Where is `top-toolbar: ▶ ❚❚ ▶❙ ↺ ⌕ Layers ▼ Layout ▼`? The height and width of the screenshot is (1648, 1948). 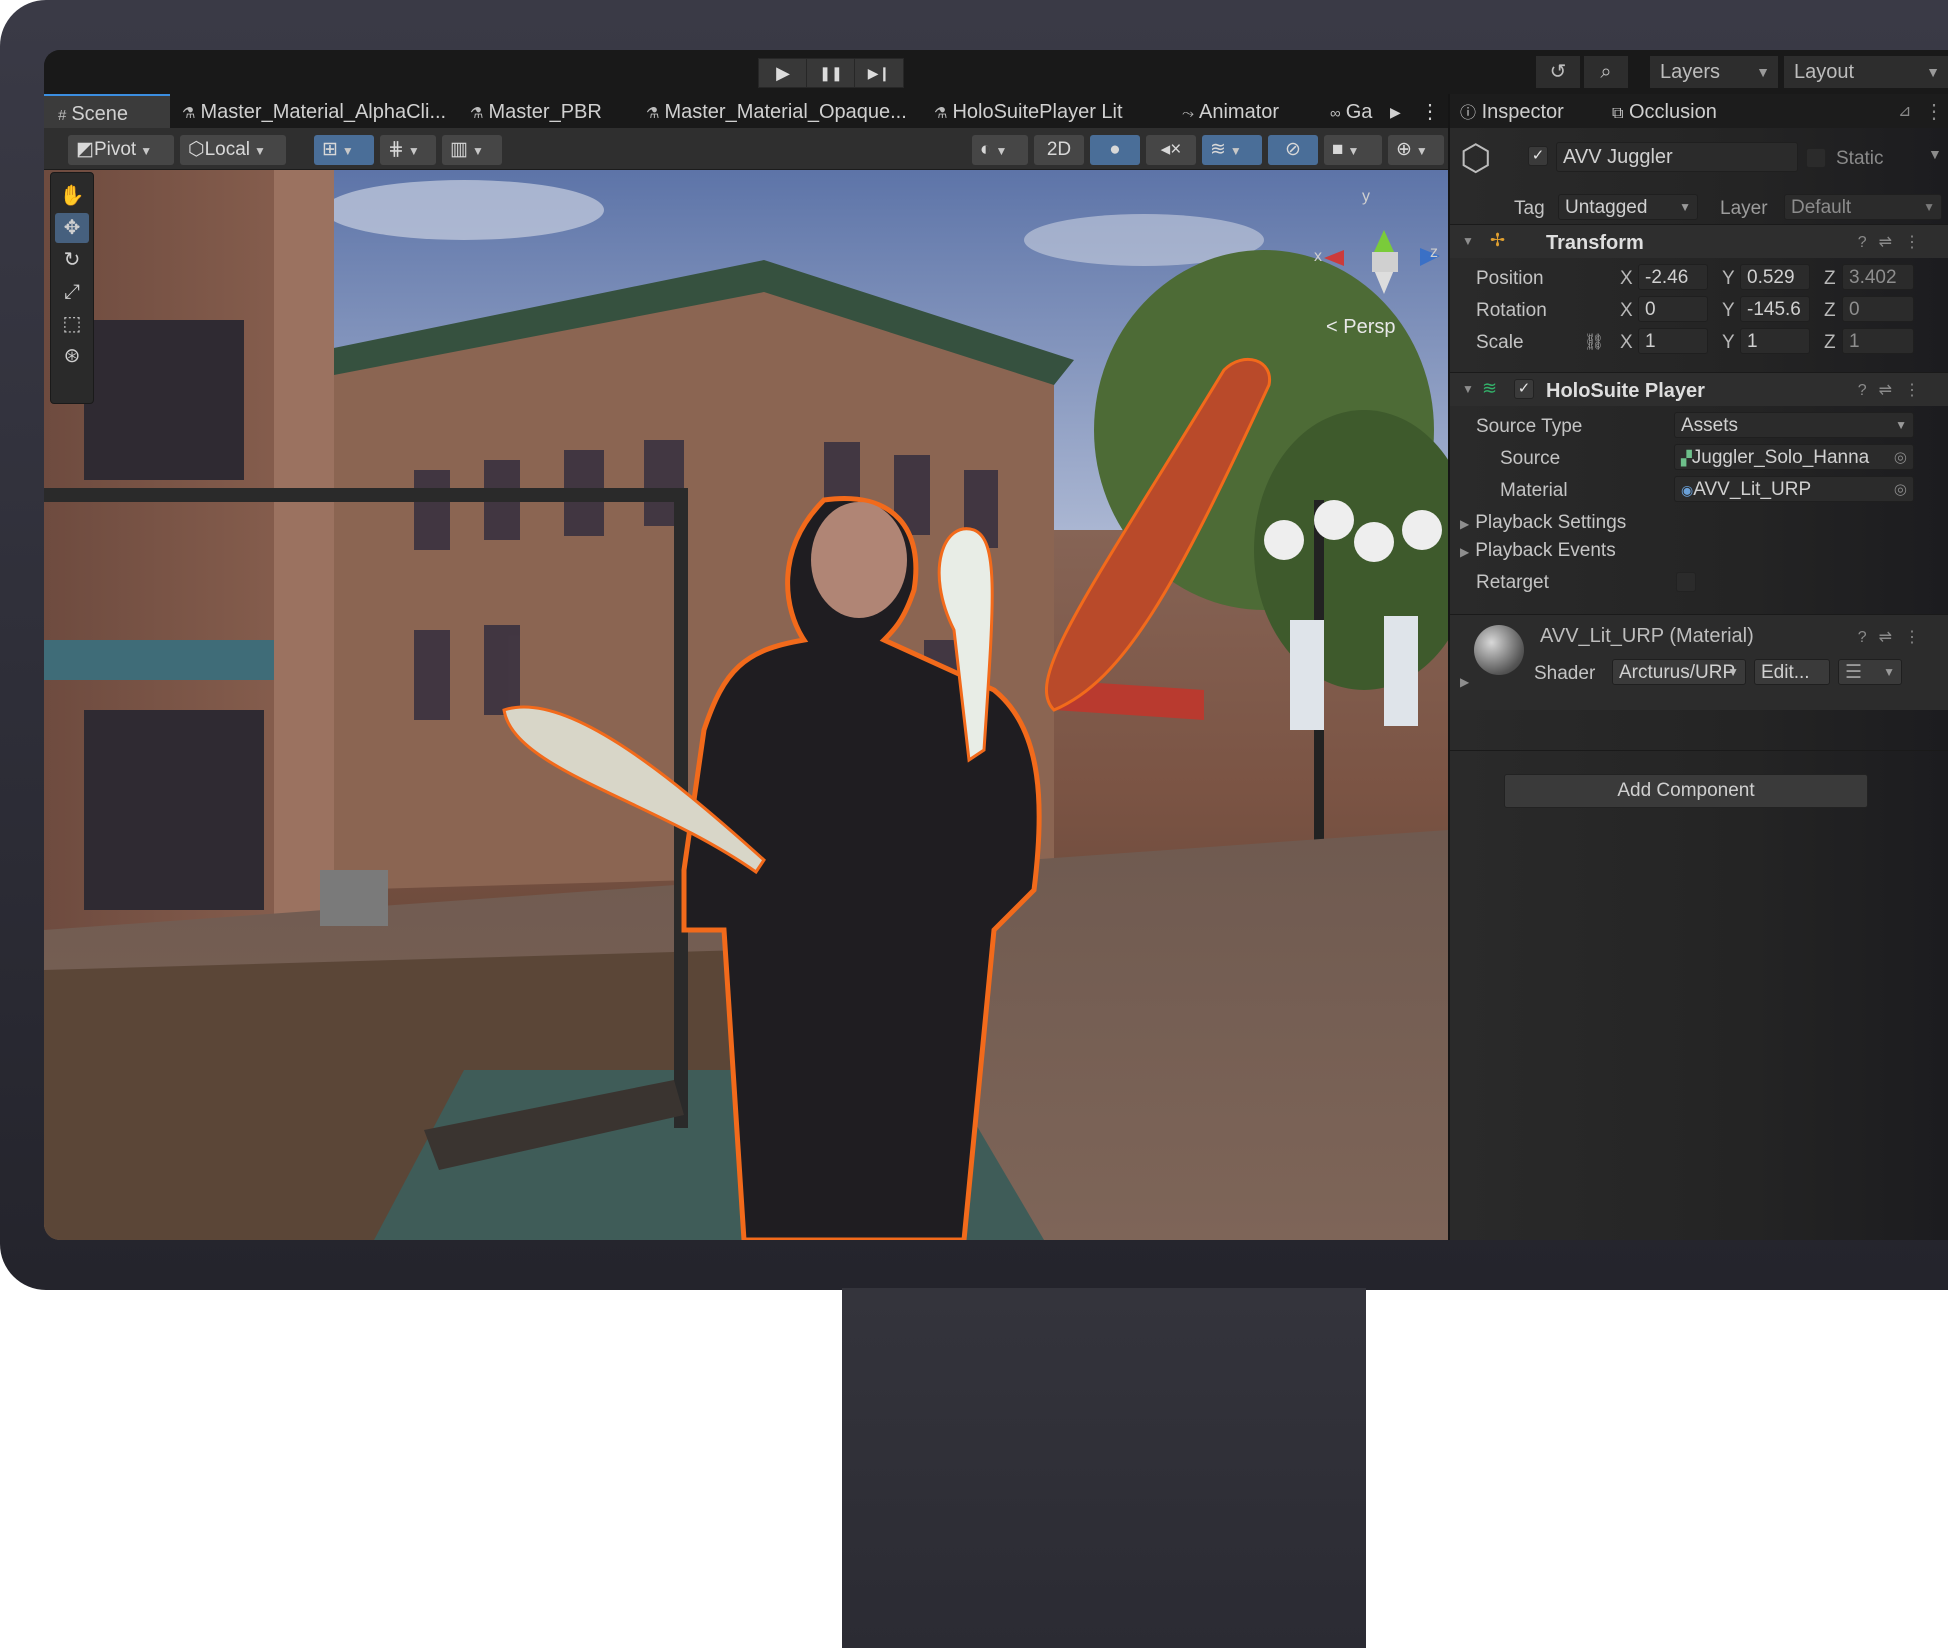 top-toolbar: ▶ ❚❚ ▶❙ ↺ ⌕ Layers ▼ Layout ▼ is located at coordinates (996, 72).